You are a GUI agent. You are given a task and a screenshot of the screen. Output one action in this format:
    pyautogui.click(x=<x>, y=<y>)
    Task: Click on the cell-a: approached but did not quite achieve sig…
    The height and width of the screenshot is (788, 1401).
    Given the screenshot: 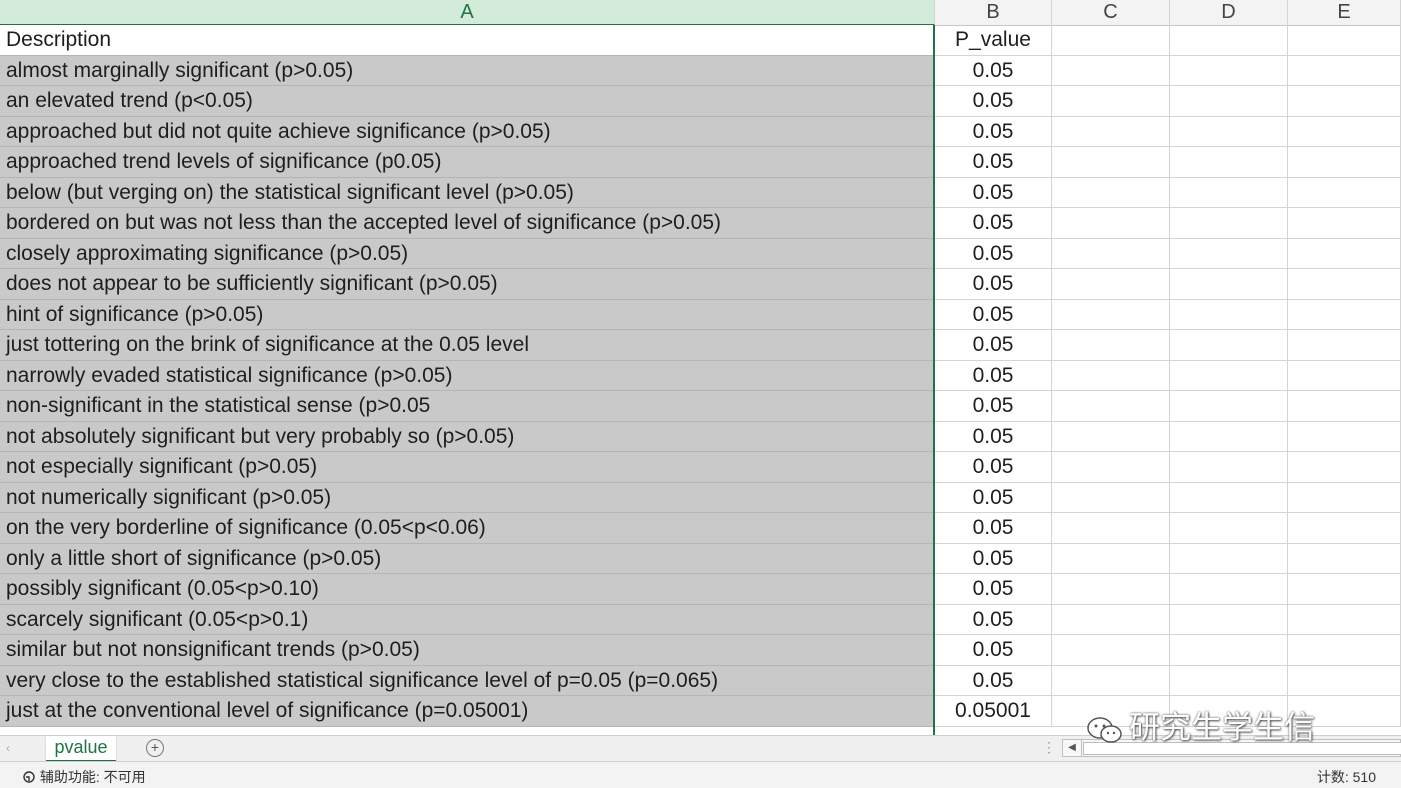 What is the action you would take?
    pyautogui.click(x=467, y=131)
    